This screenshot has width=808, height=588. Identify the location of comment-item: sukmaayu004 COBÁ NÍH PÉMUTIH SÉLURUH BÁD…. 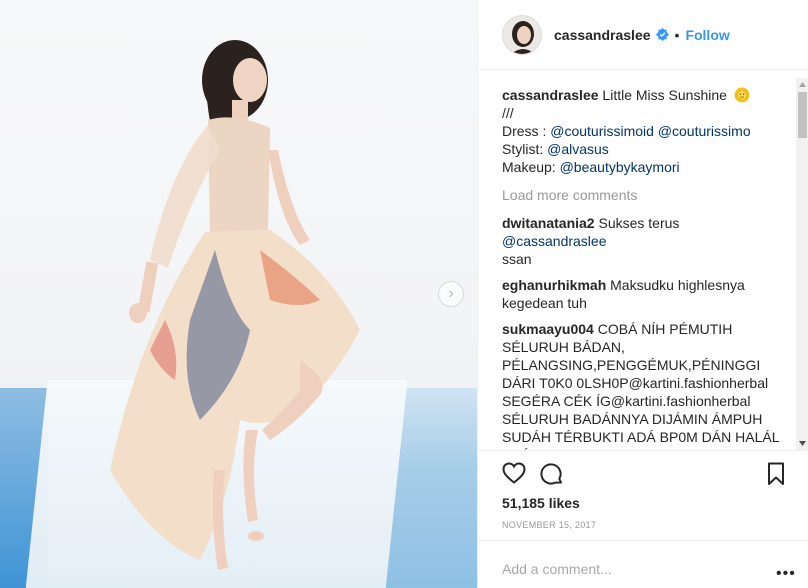
(643, 385).